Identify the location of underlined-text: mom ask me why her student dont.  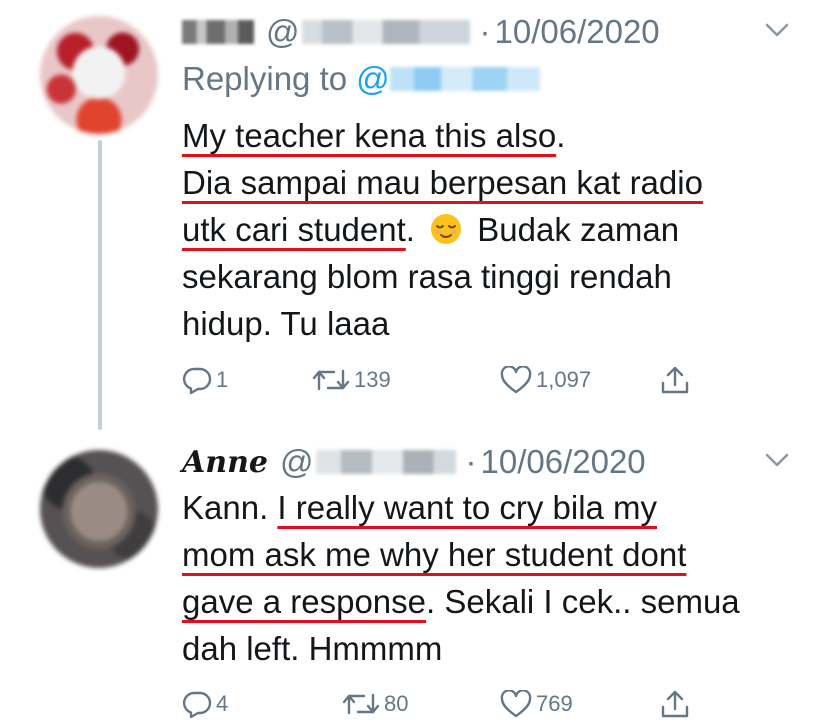
(434, 554).